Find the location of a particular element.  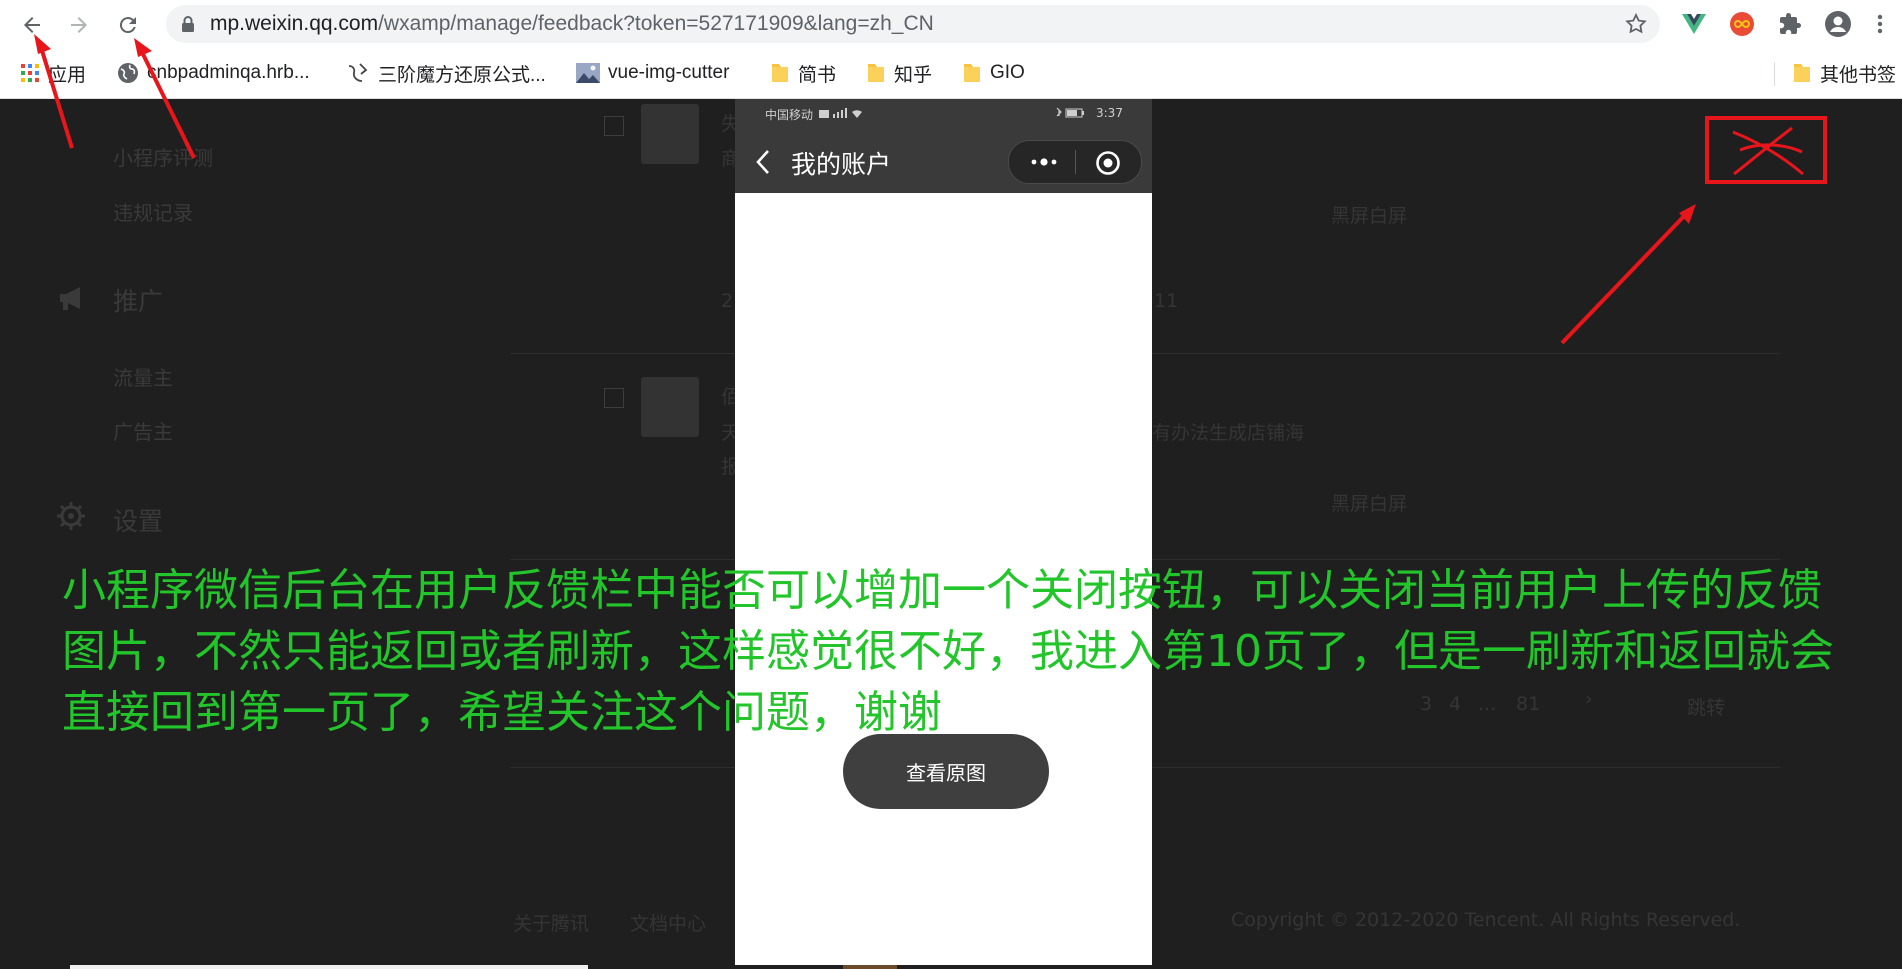

sidebar-item-traffic-owner: 流量主 is located at coordinates (143, 376).